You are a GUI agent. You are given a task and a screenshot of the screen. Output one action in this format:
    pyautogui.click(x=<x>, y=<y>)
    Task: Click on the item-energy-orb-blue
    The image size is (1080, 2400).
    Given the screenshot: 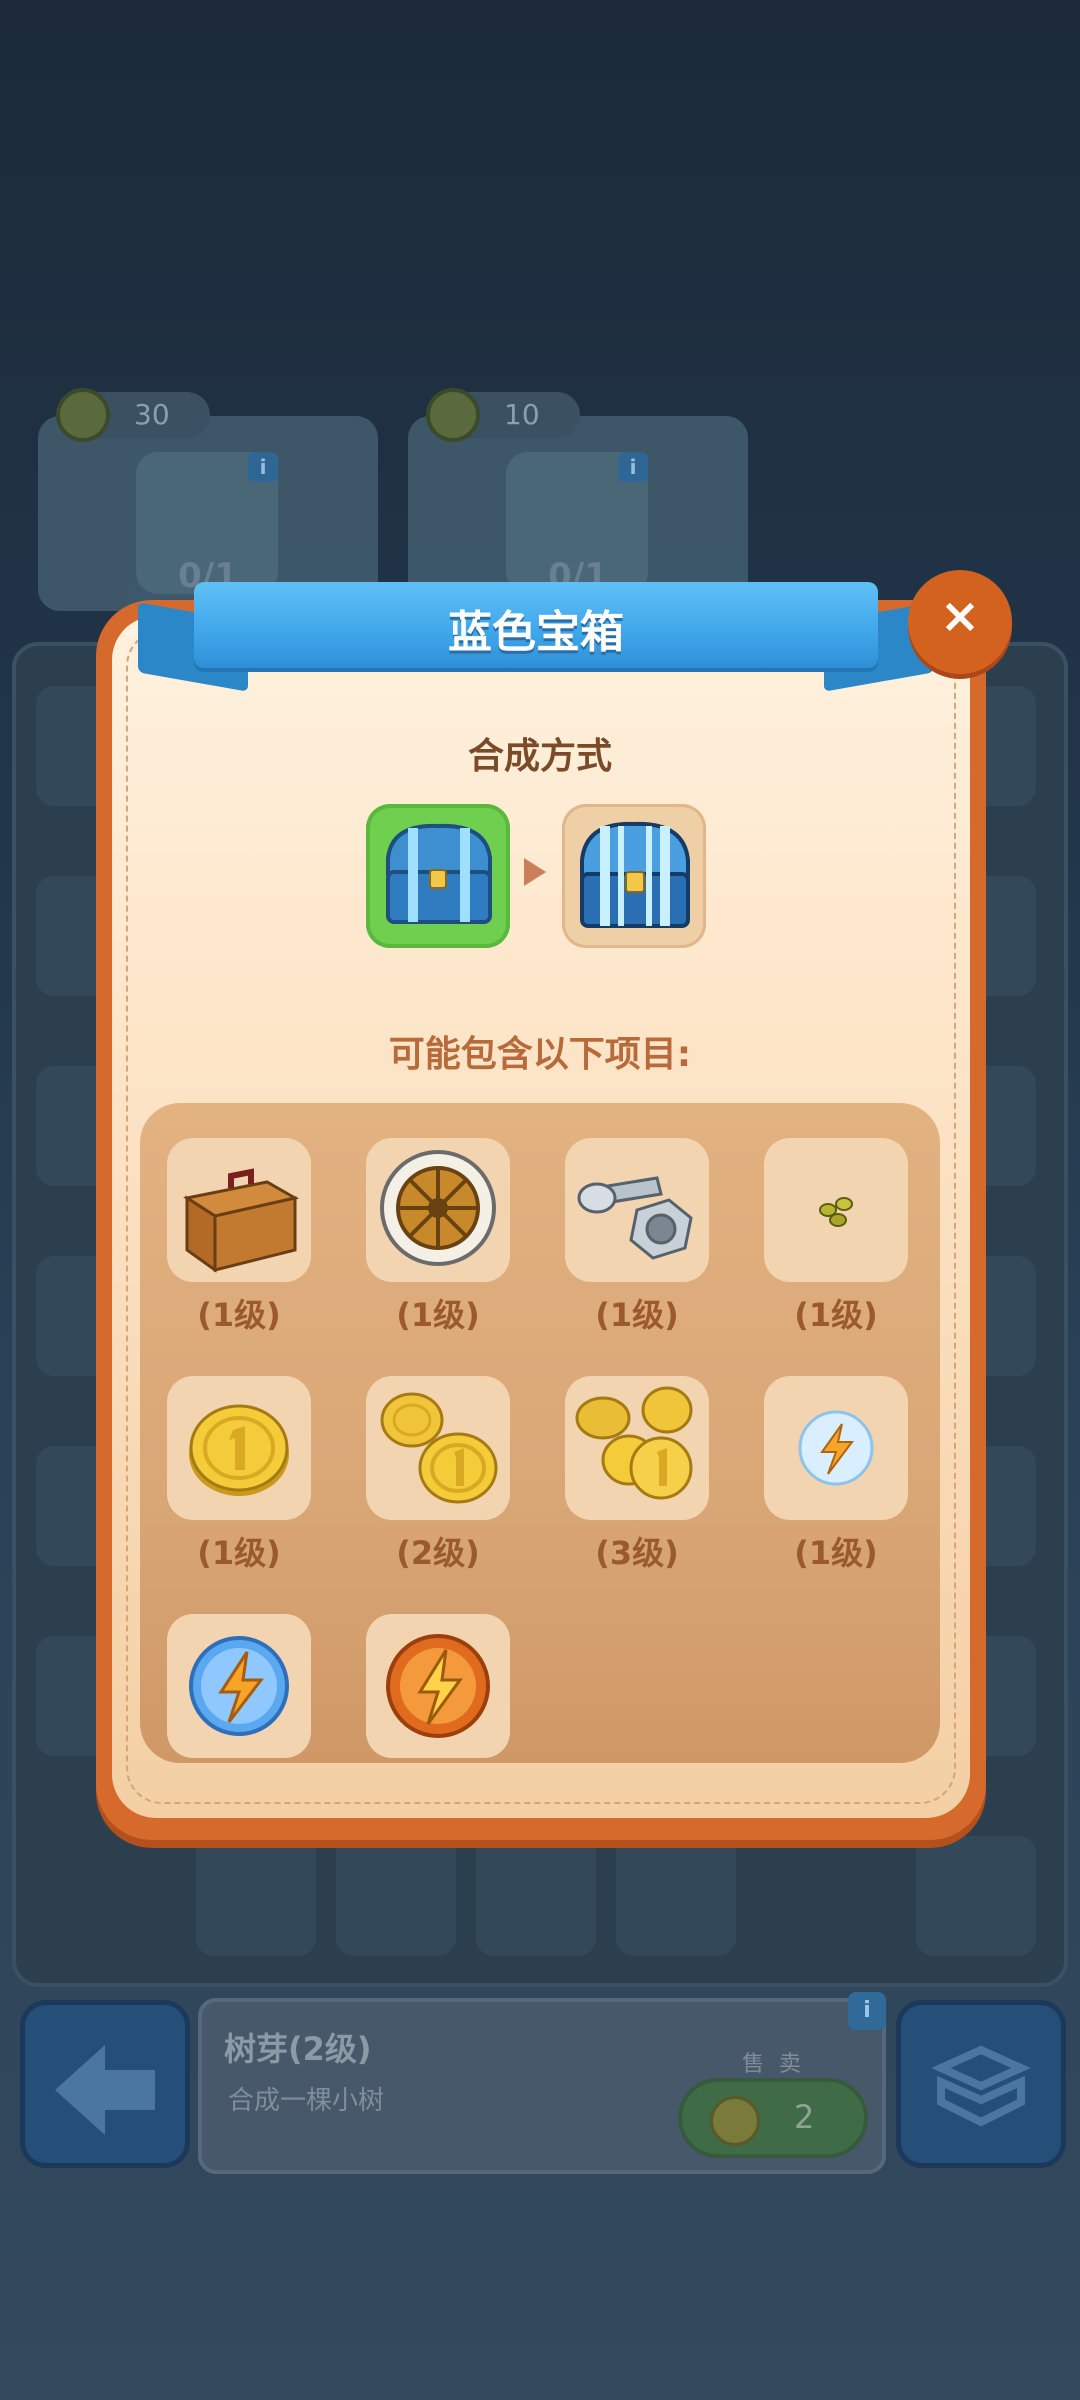 What is the action you would take?
    pyautogui.click(x=239, y=1686)
    